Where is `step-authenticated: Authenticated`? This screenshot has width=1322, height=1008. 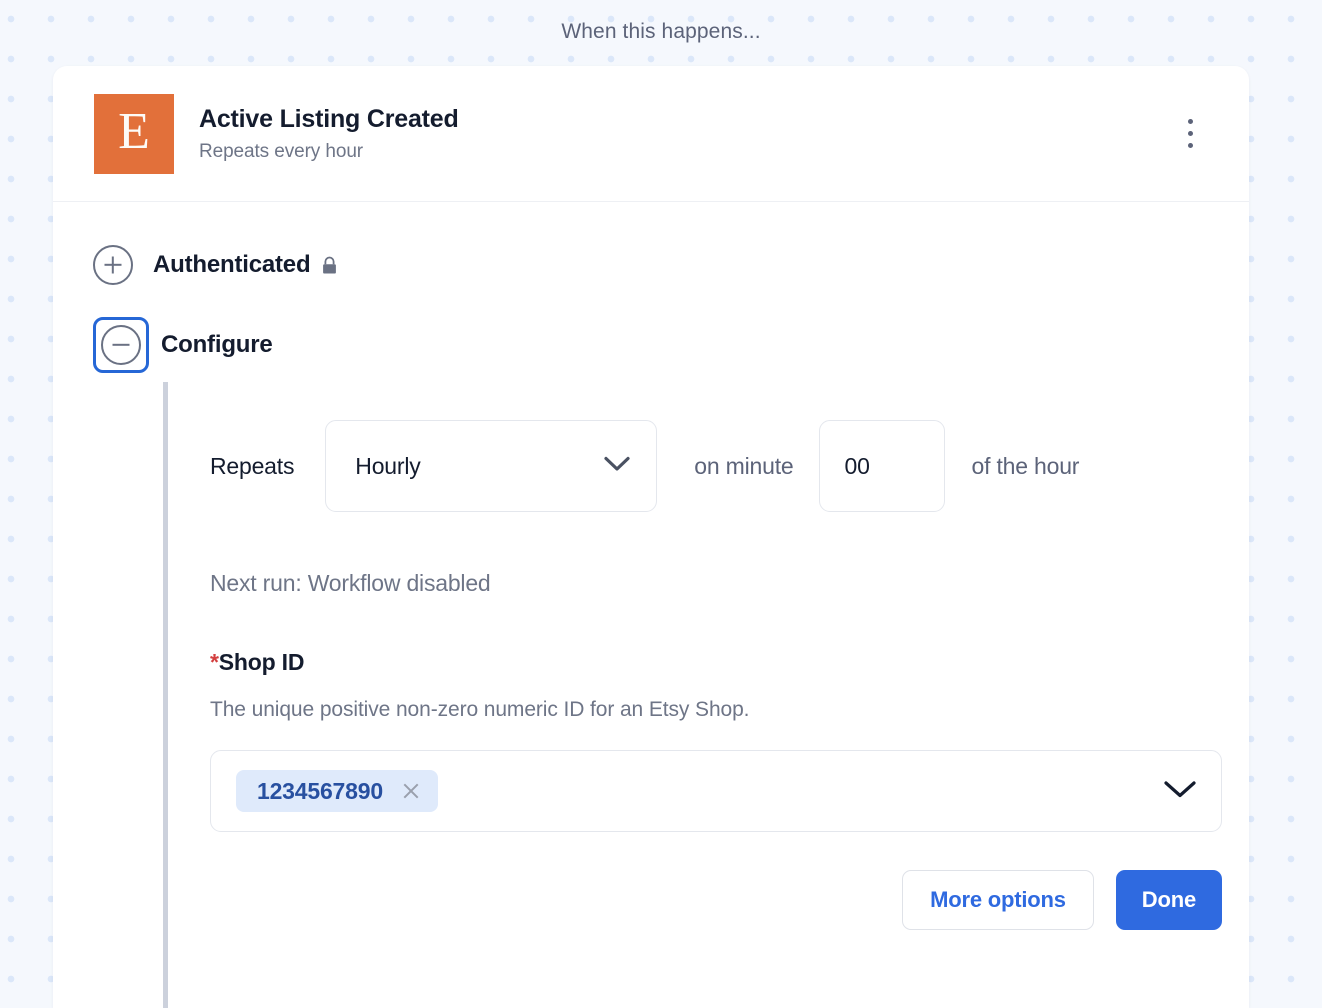
step-authenticated: Authenticated is located at coordinates (651, 265).